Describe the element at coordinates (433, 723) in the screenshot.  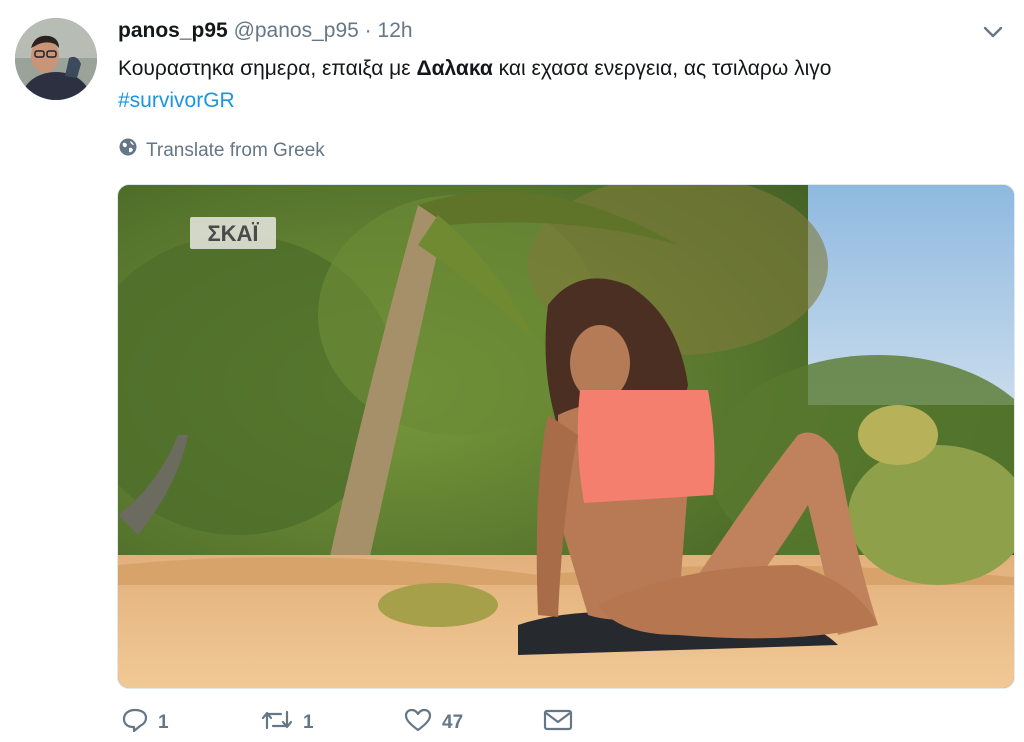
I see `like-button: 47` at that location.